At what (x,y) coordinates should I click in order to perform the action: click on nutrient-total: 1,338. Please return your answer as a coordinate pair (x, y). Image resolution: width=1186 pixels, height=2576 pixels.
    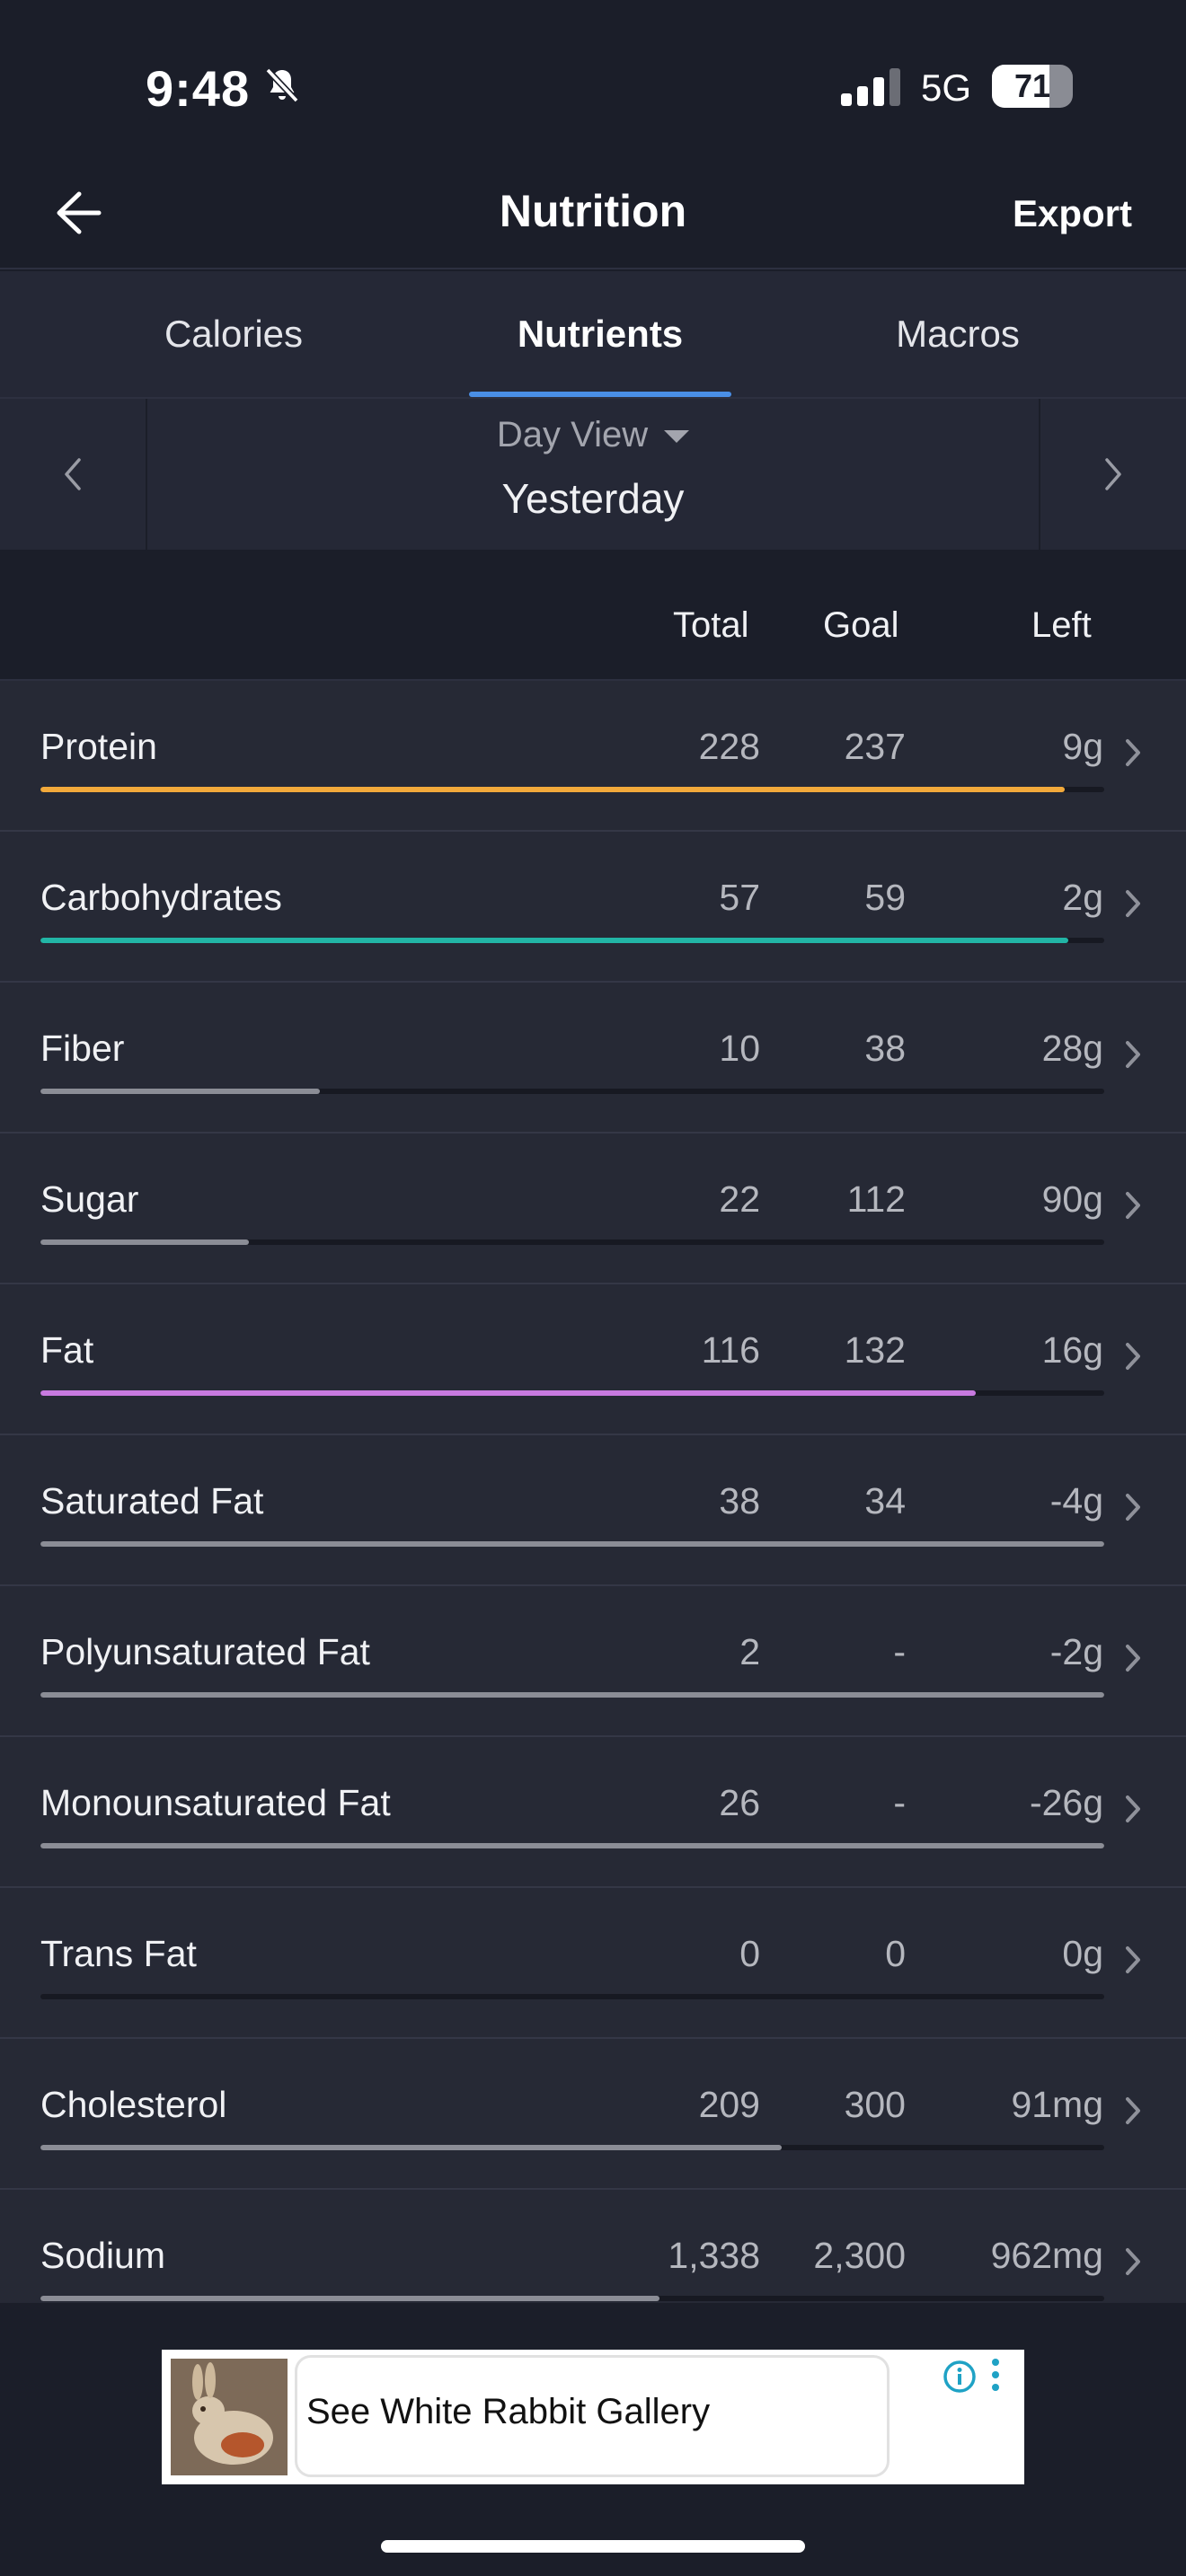
    Looking at the image, I should click on (714, 2255).